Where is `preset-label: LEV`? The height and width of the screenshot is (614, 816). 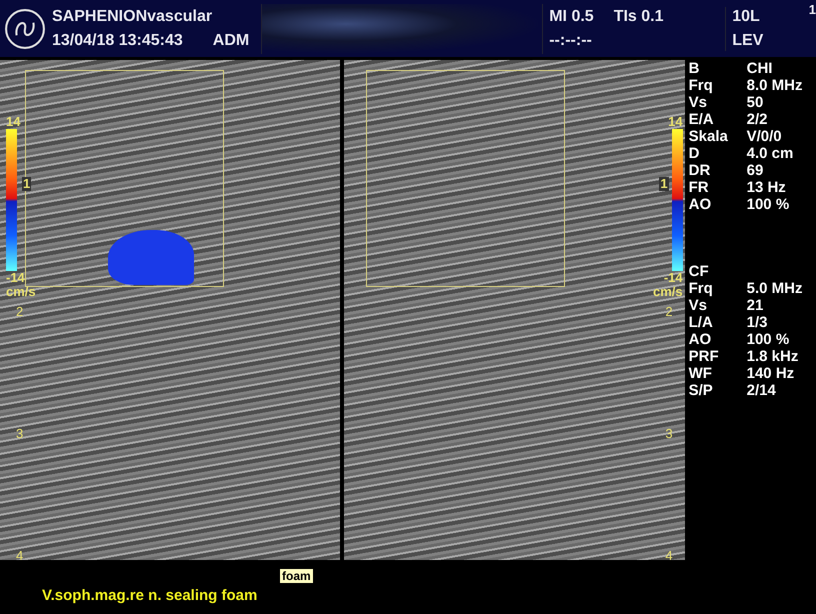
preset-label: LEV is located at coordinates (748, 40).